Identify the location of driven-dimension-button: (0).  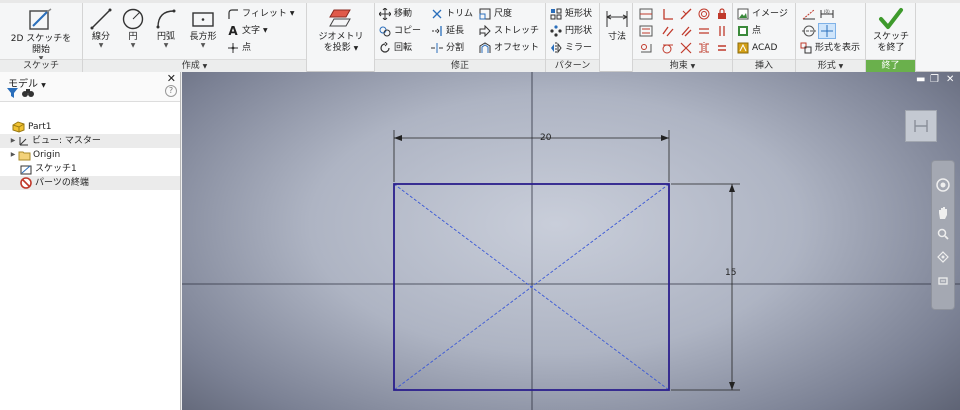
(827, 14).